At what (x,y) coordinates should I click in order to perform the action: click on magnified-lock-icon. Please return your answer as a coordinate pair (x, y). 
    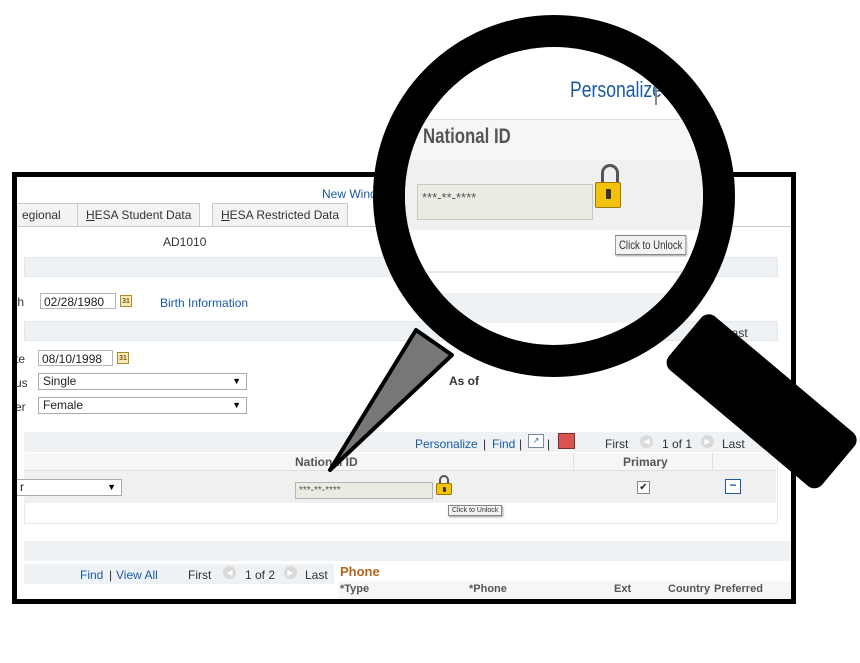
    Looking at the image, I should click on (610, 187).